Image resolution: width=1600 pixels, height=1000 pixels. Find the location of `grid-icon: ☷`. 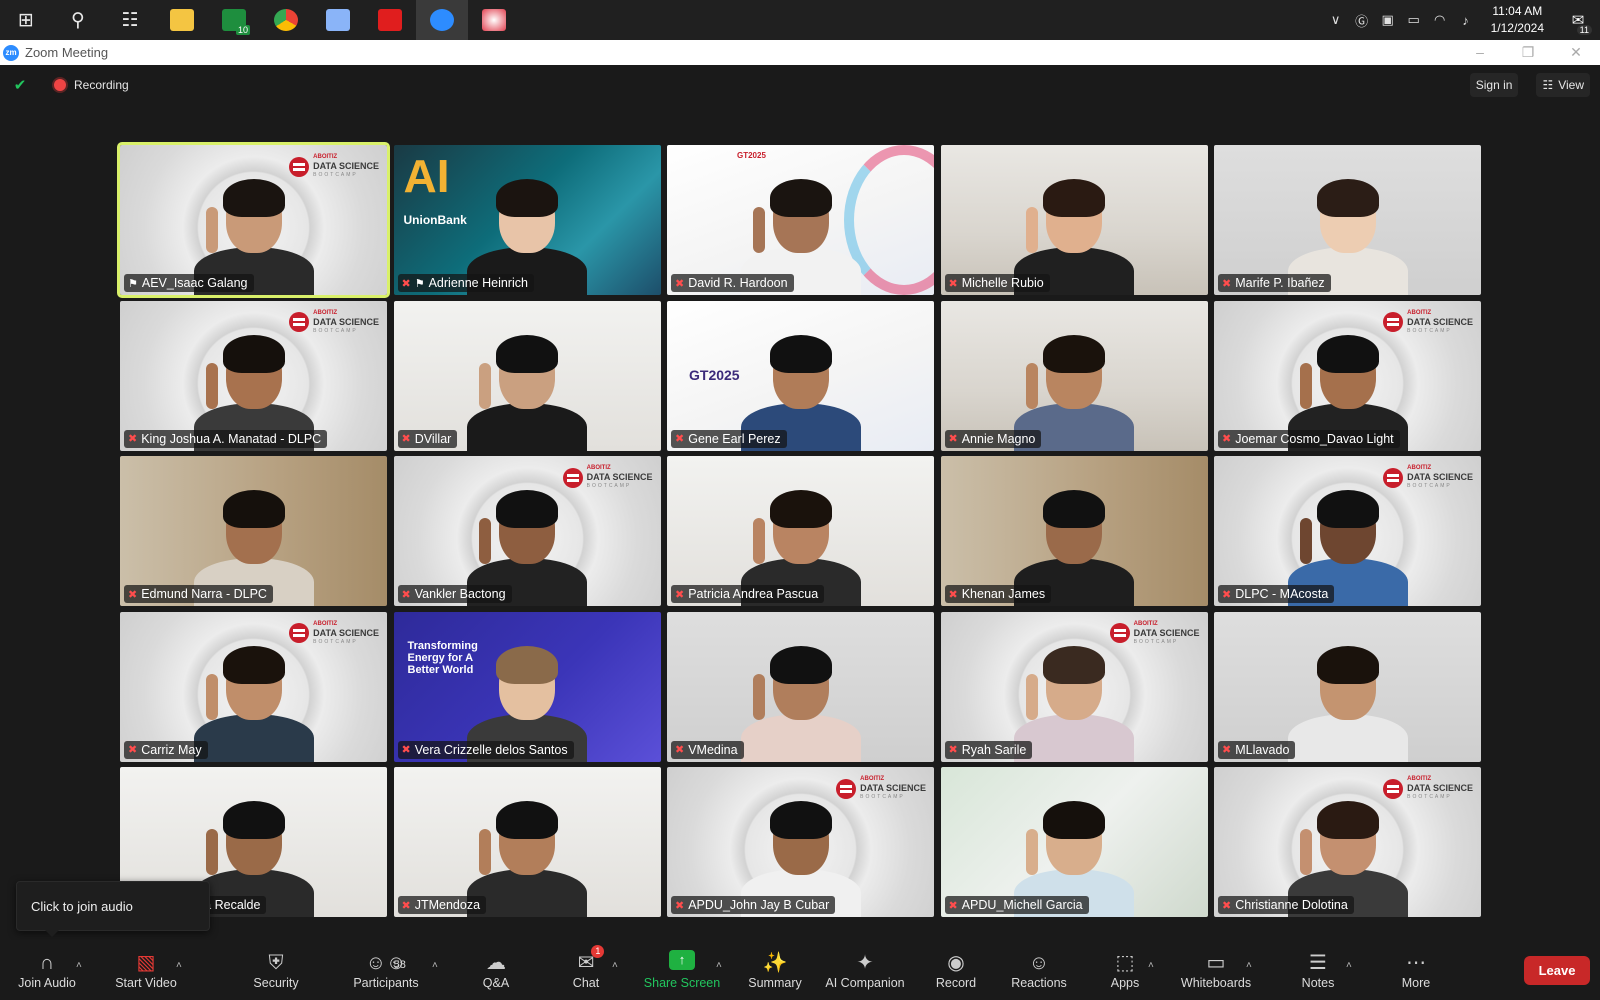

grid-icon: ☷ is located at coordinates (1548, 85).